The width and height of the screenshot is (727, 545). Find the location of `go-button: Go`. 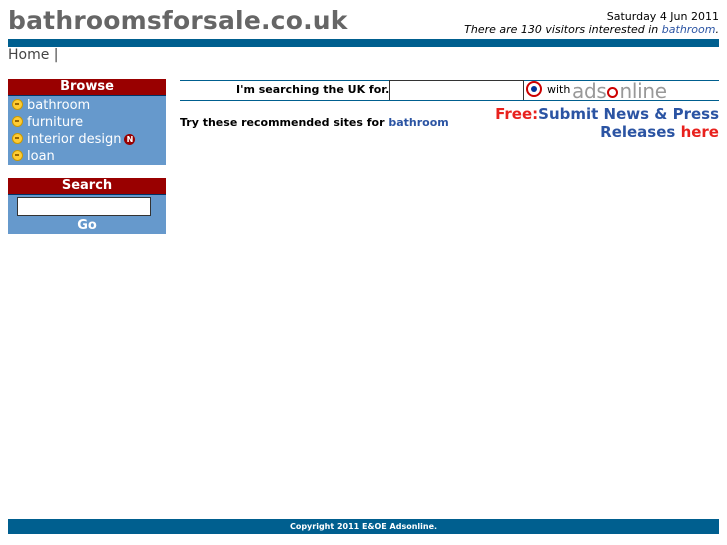

go-button: Go is located at coordinates (87, 225).